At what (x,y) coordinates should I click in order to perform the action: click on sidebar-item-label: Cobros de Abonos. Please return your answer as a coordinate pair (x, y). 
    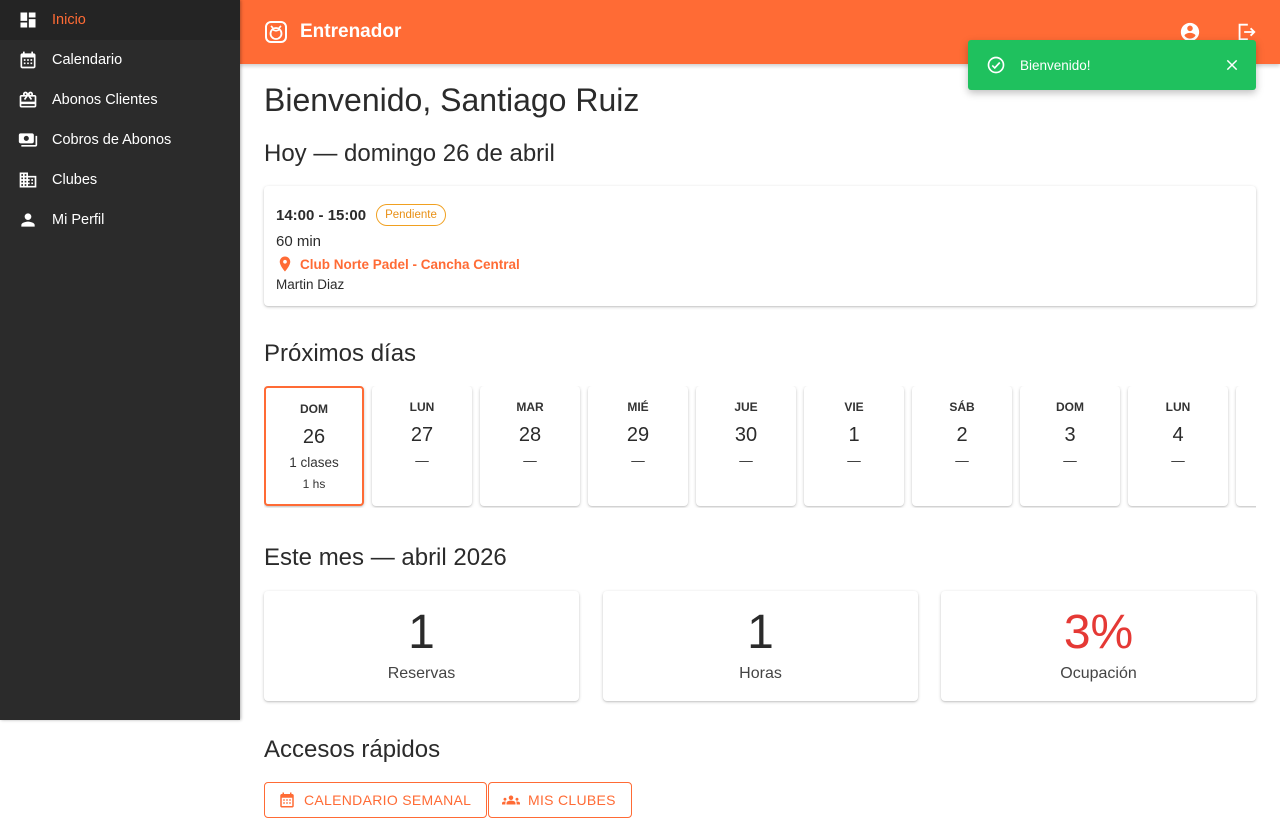
    Looking at the image, I should click on (112, 140).